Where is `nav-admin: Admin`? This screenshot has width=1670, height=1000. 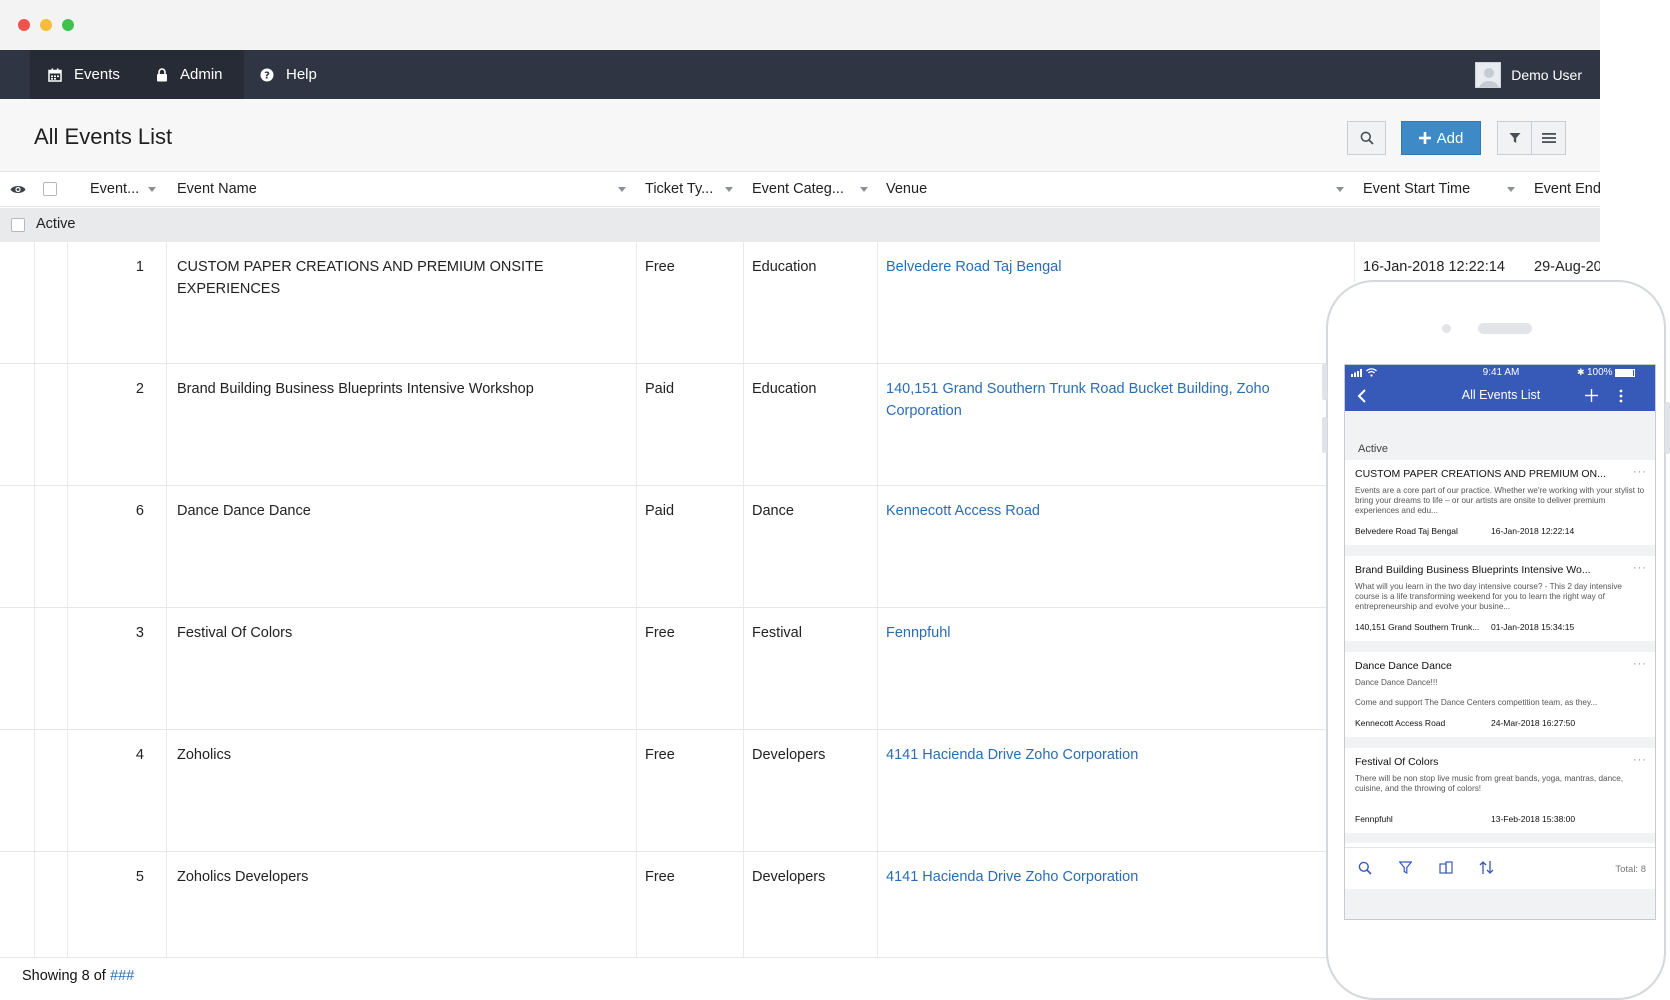
nav-admin: Admin is located at coordinates (194, 74).